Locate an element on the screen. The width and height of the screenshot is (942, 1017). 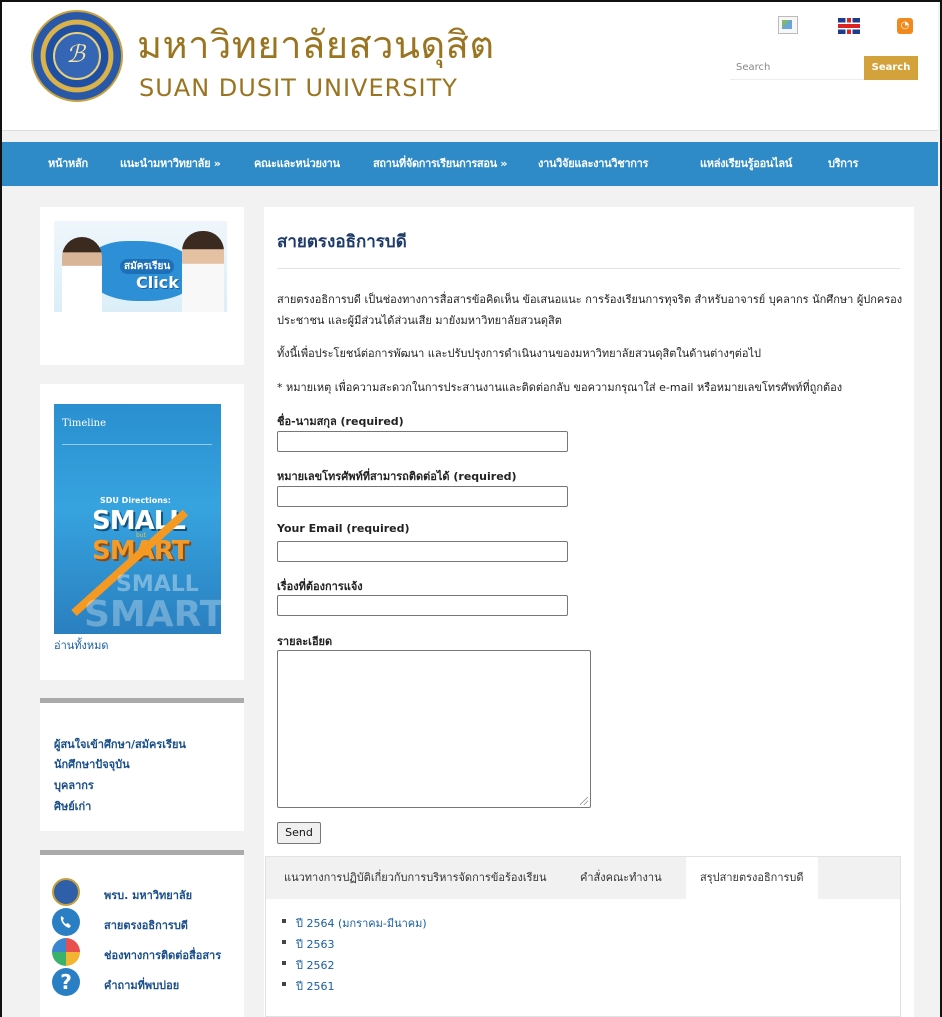
poster-watermark-smart: SMART is located at coordinates (152, 614).